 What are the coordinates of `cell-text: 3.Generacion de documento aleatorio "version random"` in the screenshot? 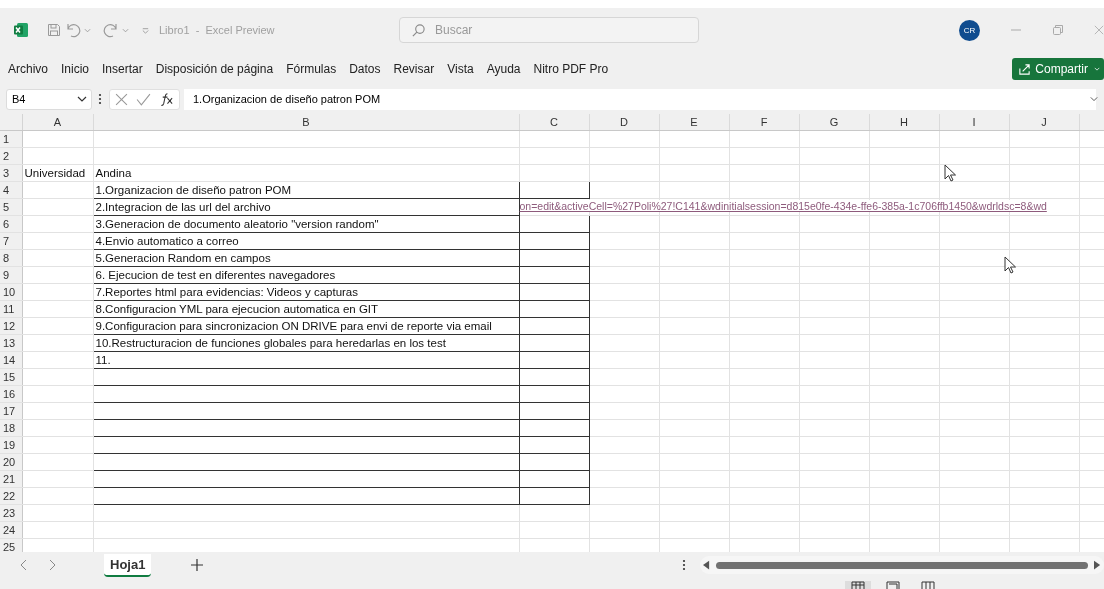 It's located at (236, 224).